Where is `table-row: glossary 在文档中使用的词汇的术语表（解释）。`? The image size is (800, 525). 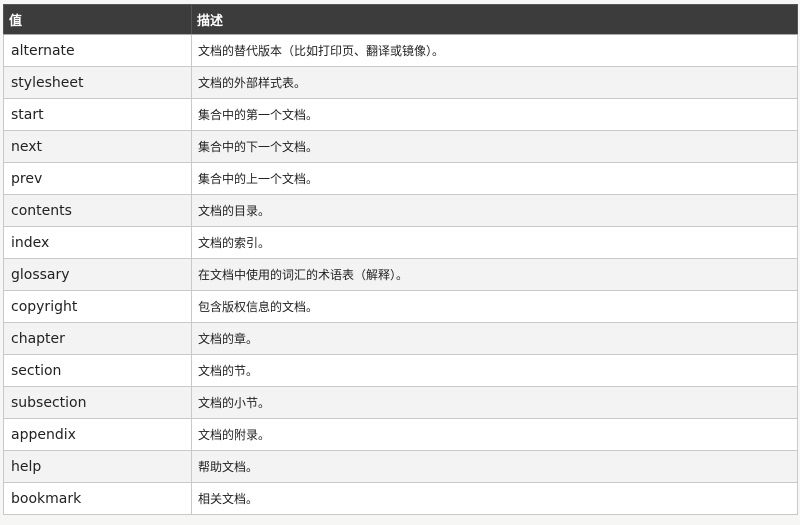
table-row: glossary 在文档中使用的词汇的术语表（解释）。 is located at coordinates (400, 274).